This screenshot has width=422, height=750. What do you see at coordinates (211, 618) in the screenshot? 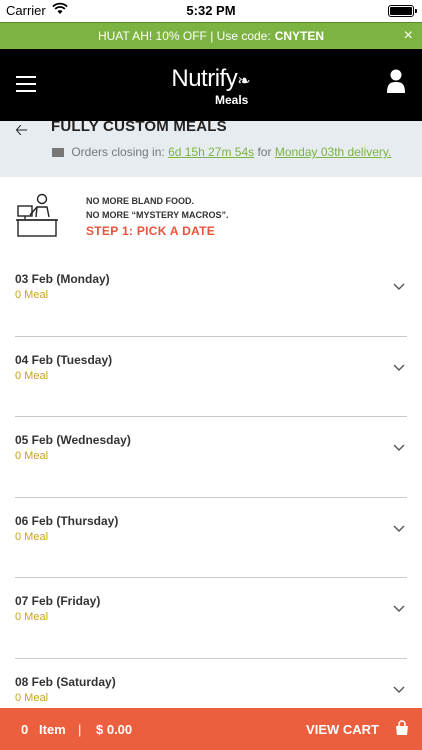
I see `day-row-friday: 07 Feb (Friday) 0 Meal` at bounding box center [211, 618].